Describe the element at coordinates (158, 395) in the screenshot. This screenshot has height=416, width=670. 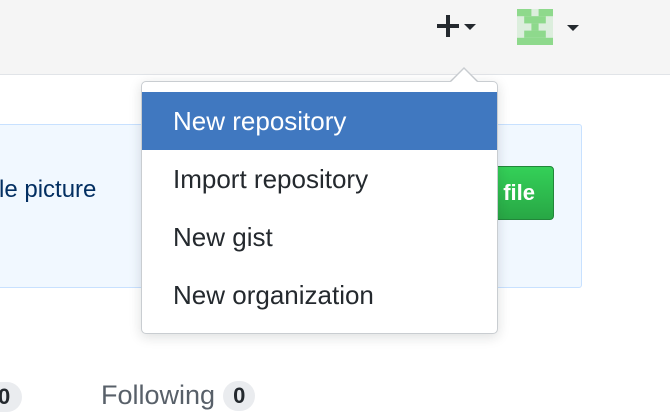
I see `following-label: Following` at that location.